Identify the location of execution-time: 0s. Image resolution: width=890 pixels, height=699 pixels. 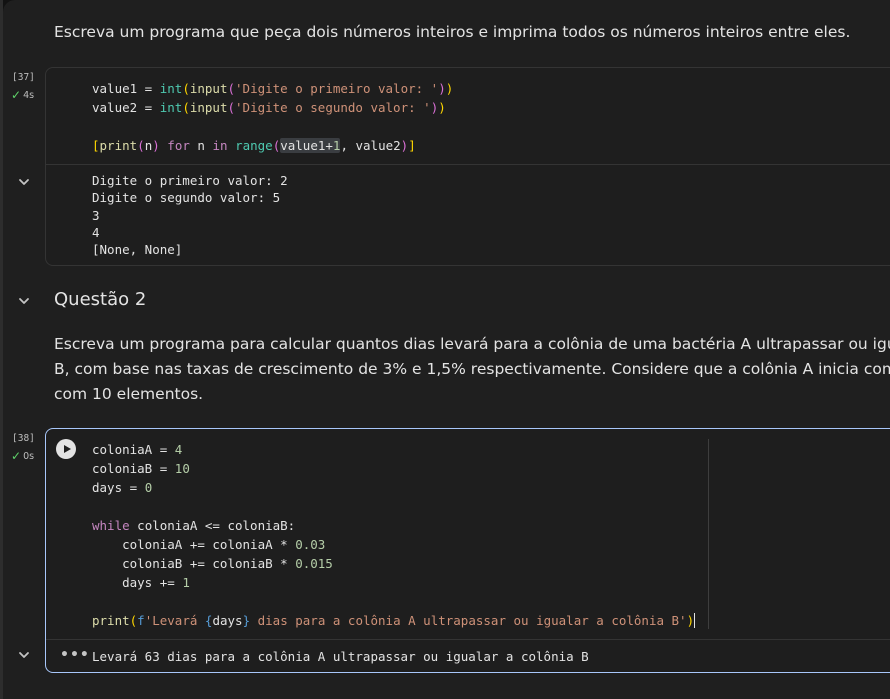
(29, 456).